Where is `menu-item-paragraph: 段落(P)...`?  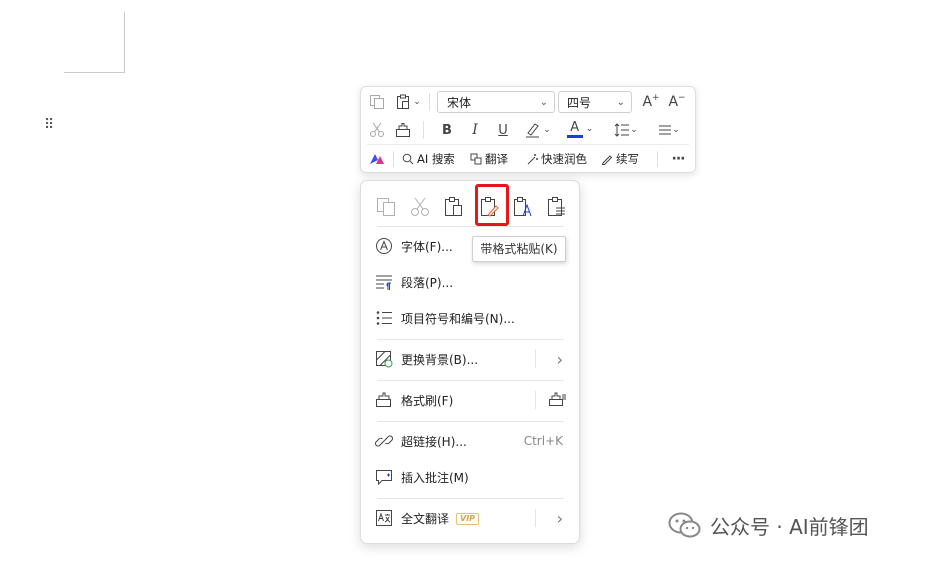 menu-item-paragraph: 段落(P)... is located at coordinates (470, 282).